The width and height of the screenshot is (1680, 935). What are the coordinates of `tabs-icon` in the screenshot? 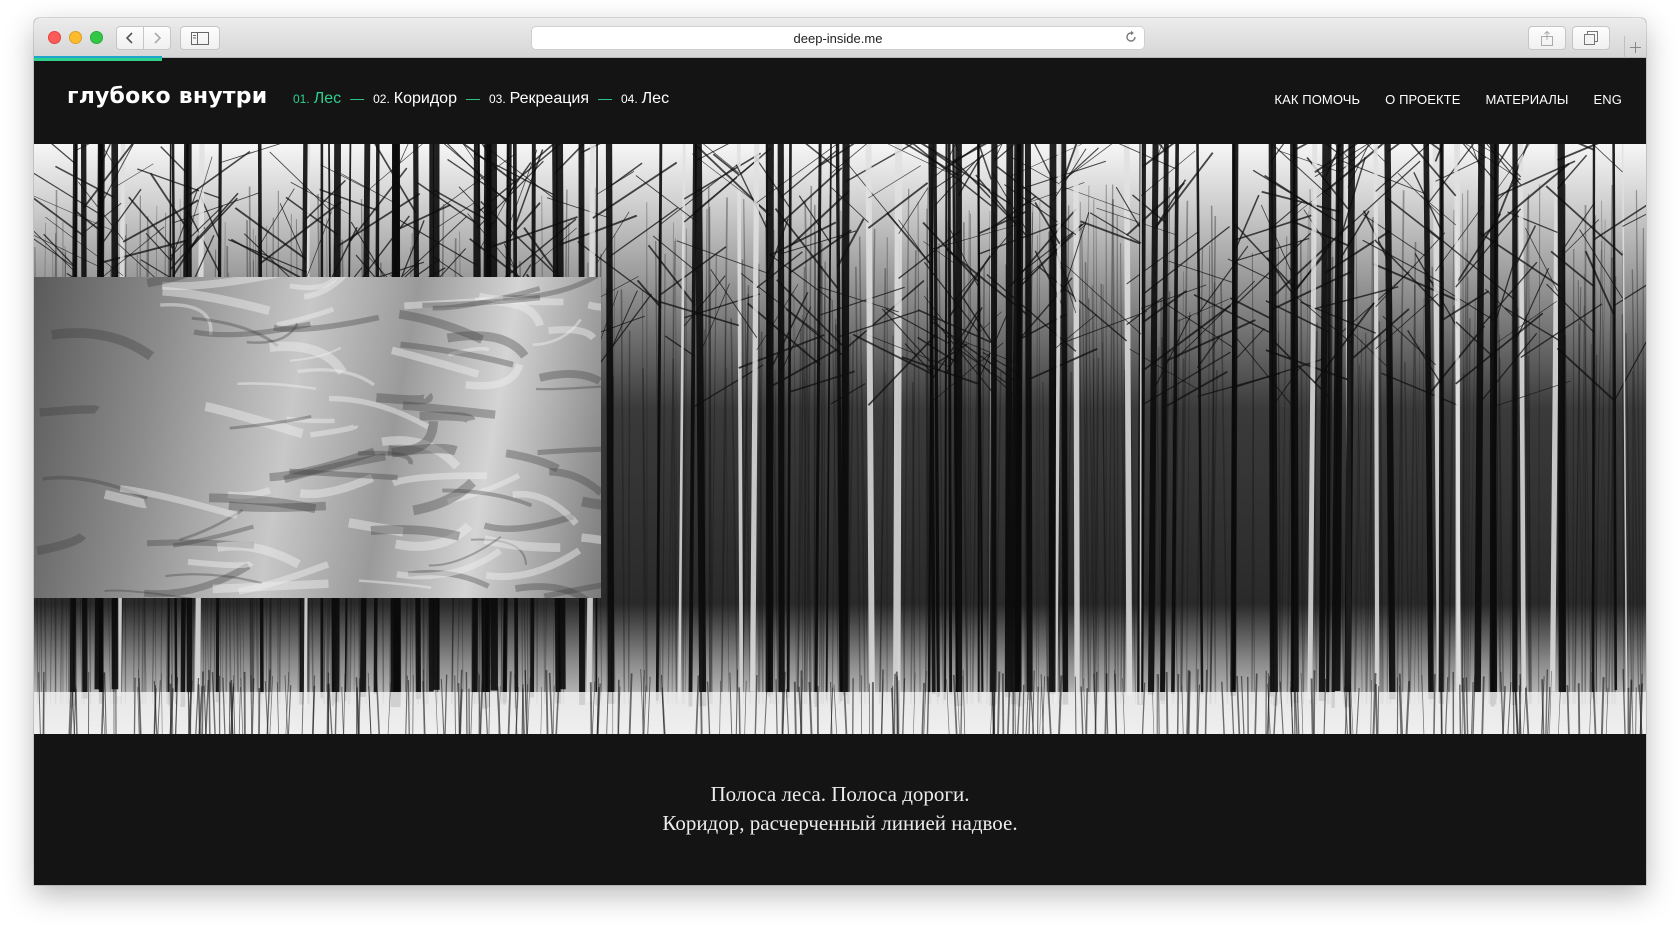 It's located at (1591, 38).